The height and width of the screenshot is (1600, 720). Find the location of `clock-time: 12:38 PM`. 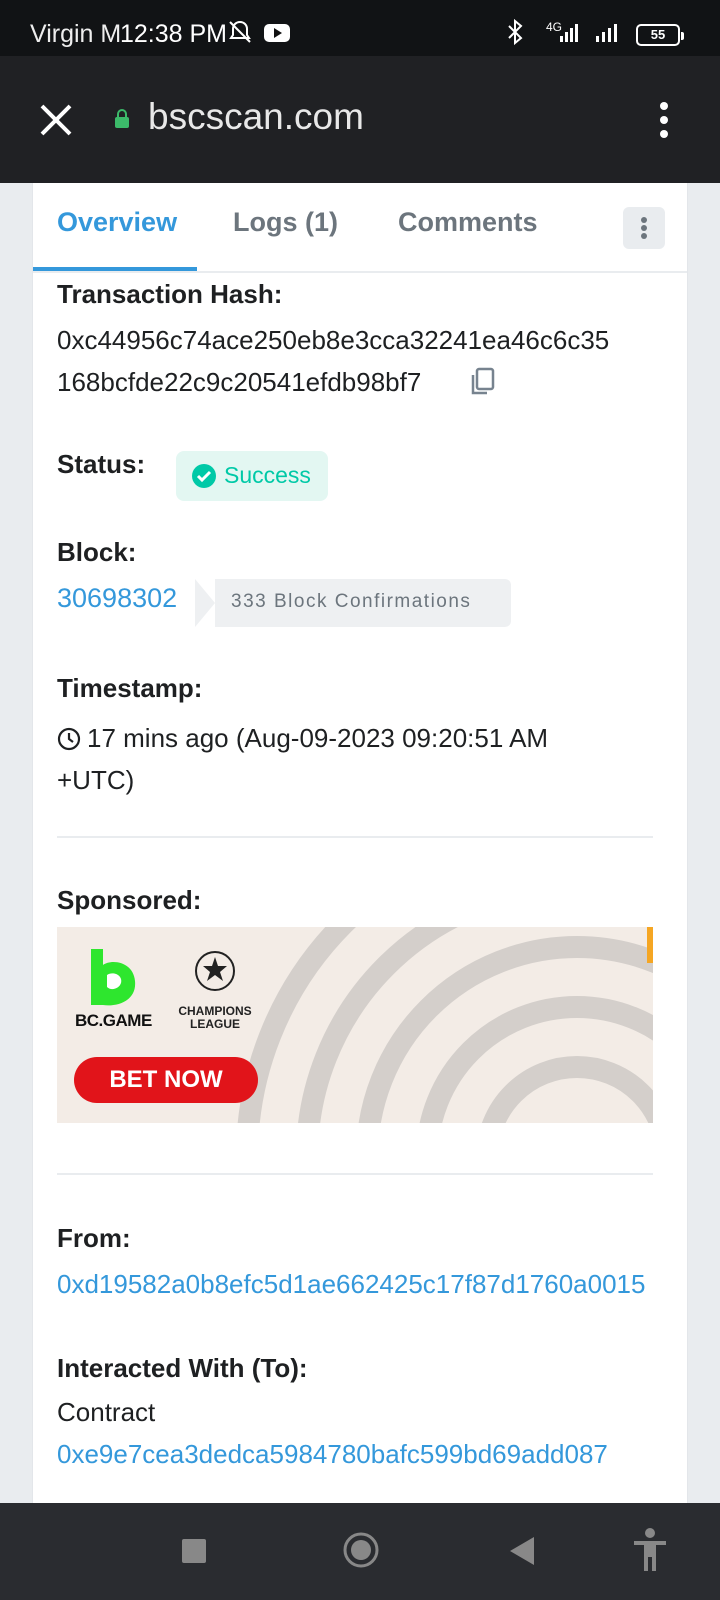

clock-time: 12:38 PM is located at coordinates (174, 34).